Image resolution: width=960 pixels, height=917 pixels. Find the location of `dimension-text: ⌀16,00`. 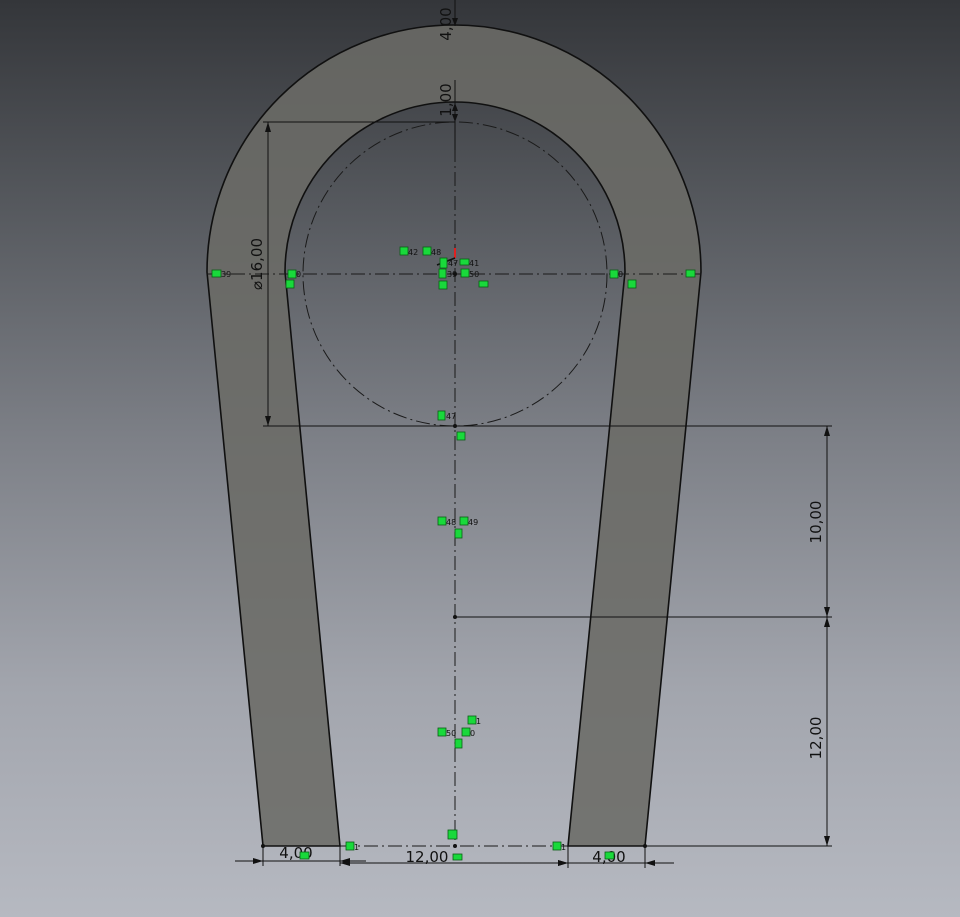

dimension-text: ⌀16,00 is located at coordinates (257, 264).